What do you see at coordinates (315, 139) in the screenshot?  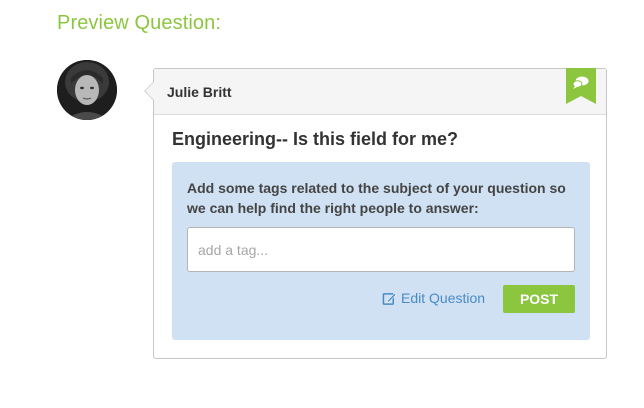 I see `question-title: Engineering-- Is this field for me?` at bounding box center [315, 139].